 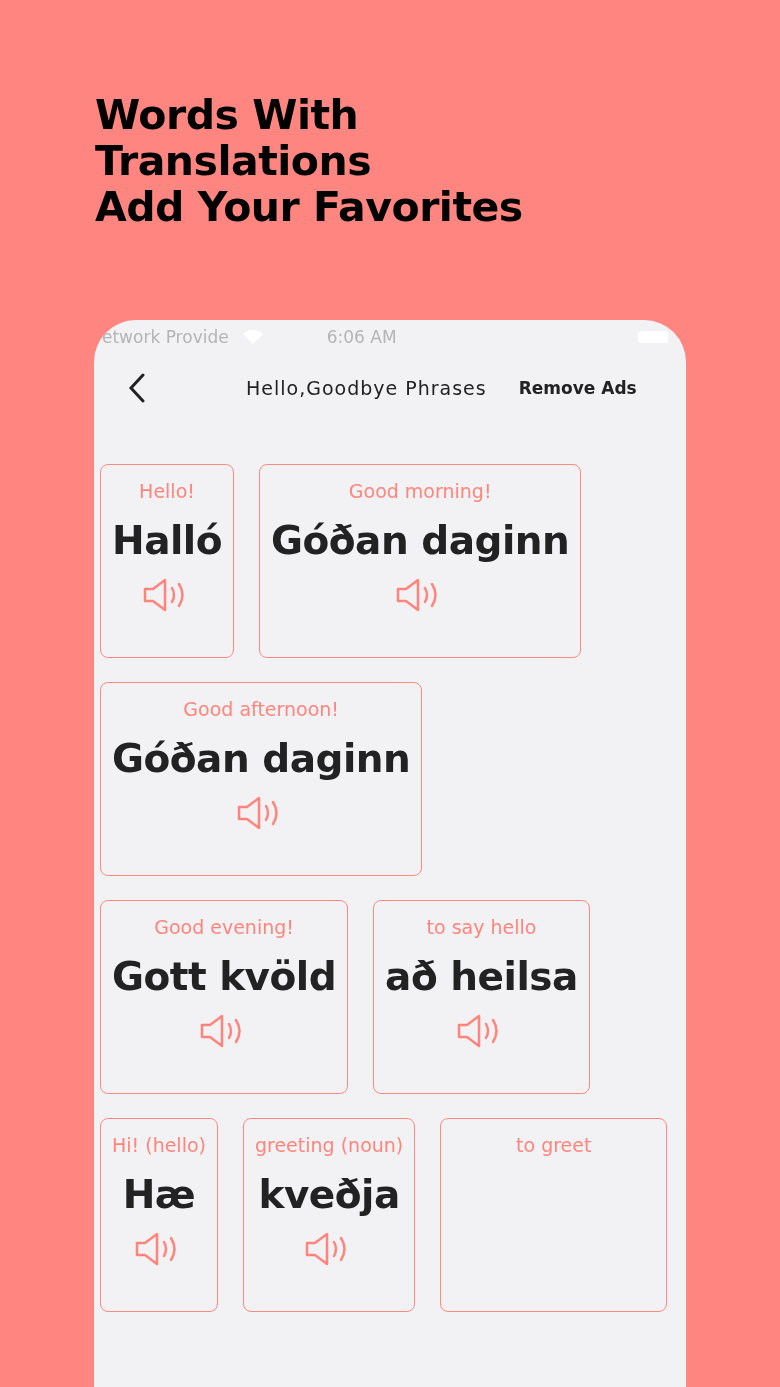 What do you see at coordinates (234, 161) in the screenshot?
I see `headline: Translations` at bounding box center [234, 161].